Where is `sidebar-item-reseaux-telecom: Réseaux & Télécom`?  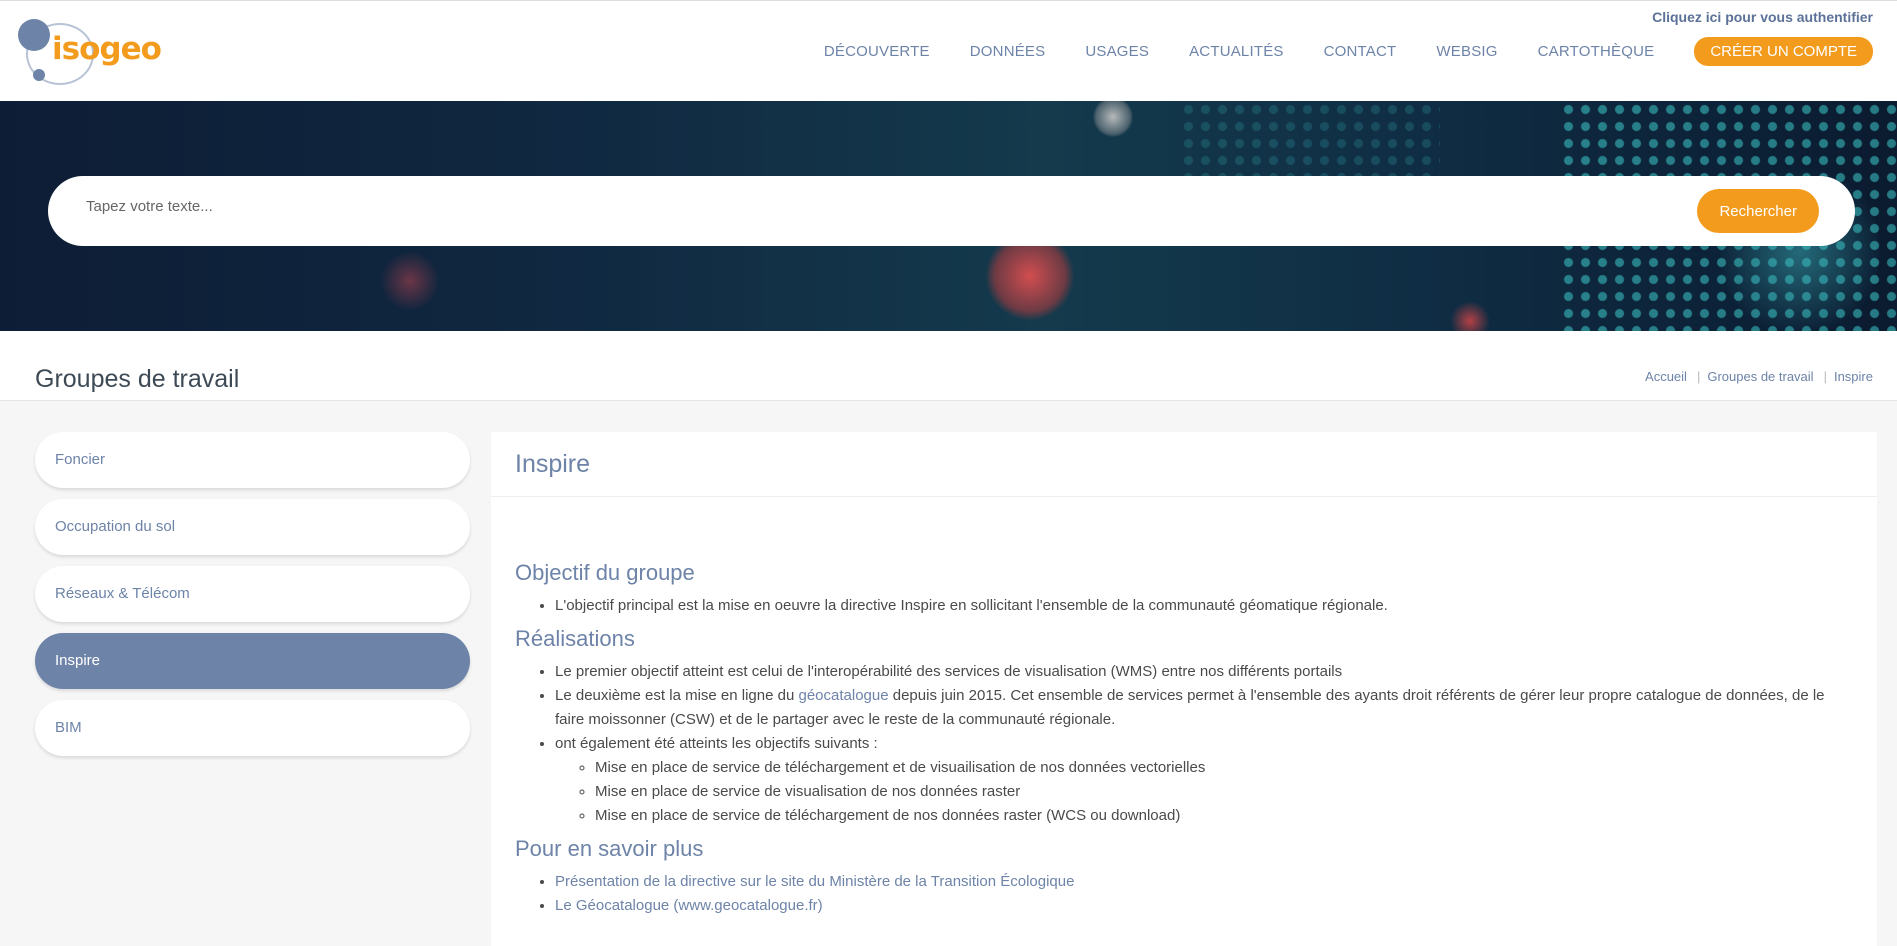 sidebar-item-reseaux-telecom: Réseaux & Télécom is located at coordinates (252, 594).